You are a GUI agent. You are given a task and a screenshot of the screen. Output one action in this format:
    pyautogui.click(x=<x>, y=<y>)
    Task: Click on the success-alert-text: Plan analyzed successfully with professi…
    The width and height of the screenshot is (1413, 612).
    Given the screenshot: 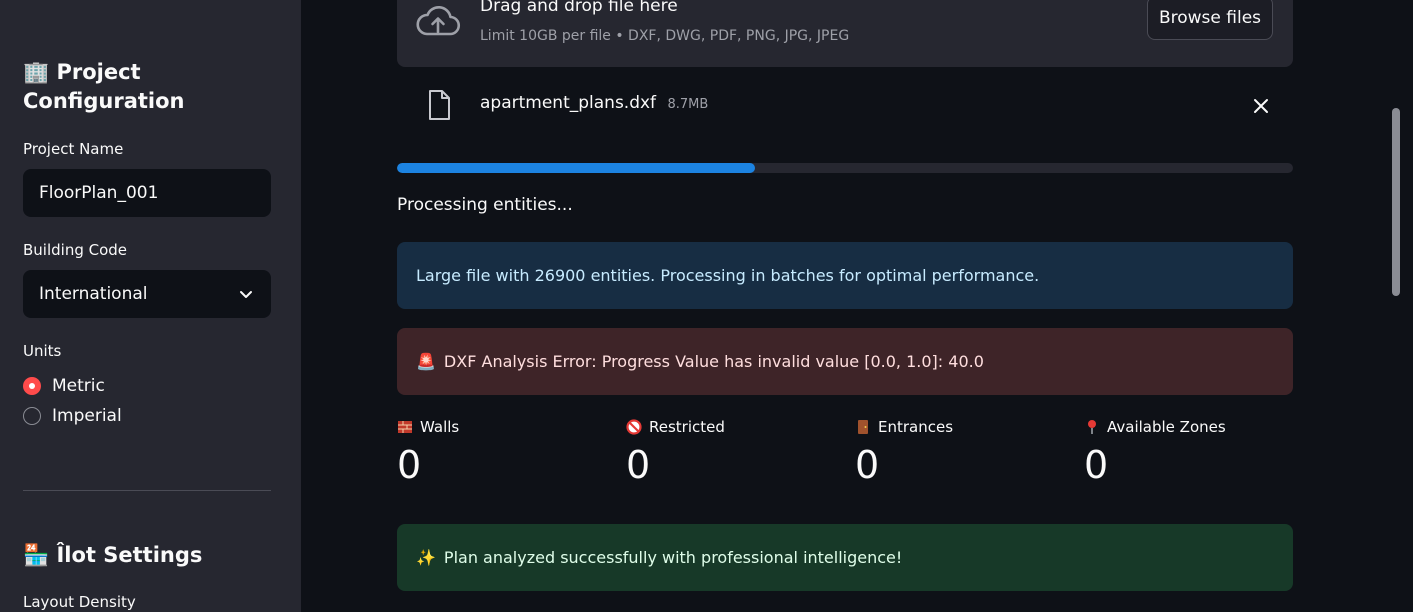 What is the action you would take?
    pyautogui.click(x=673, y=557)
    